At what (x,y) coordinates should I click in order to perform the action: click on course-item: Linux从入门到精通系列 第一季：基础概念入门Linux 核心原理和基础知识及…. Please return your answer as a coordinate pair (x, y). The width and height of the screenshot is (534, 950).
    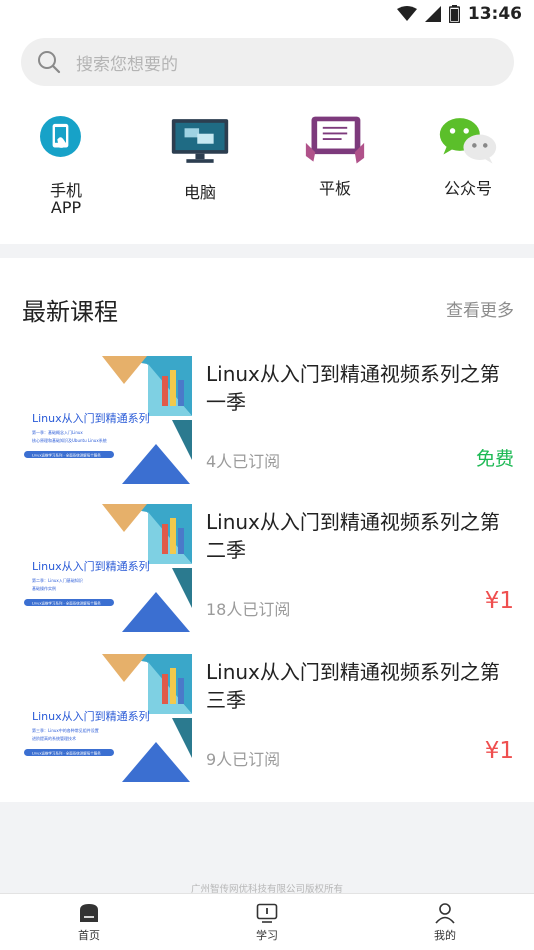
    Looking at the image, I should click on (268, 421).